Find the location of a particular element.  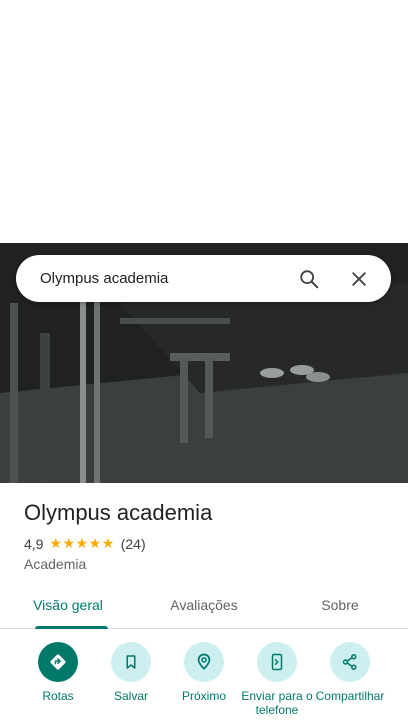

directions-icon is located at coordinates (58, 662).